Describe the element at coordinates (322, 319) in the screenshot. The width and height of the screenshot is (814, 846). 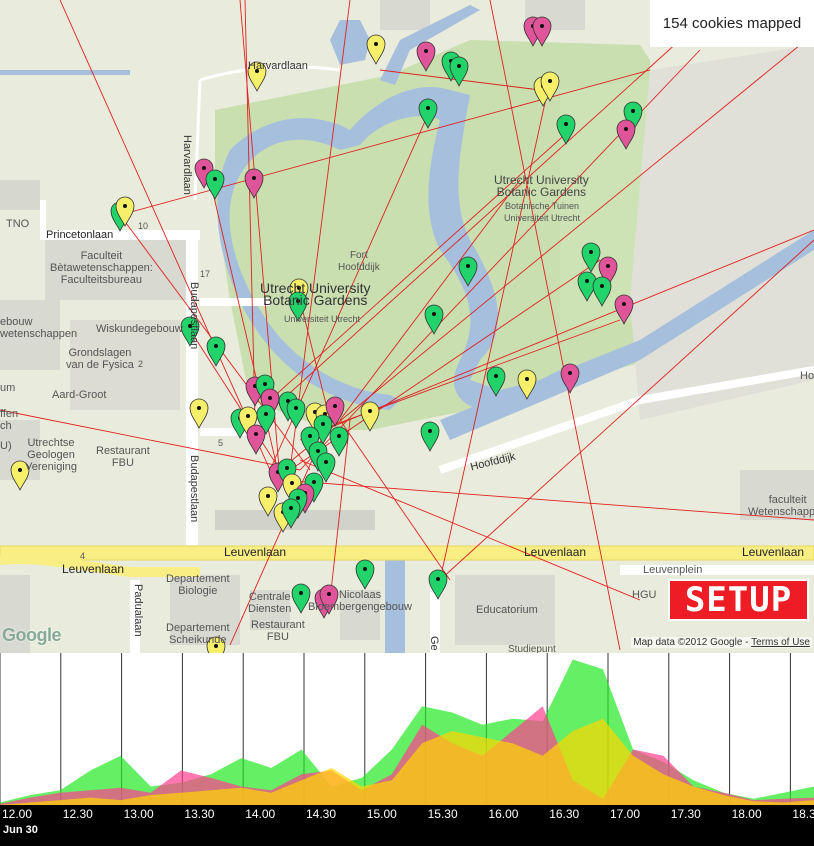
I see `map-label-universiteit-utrecht: Universiteit Utrecht` at that location.